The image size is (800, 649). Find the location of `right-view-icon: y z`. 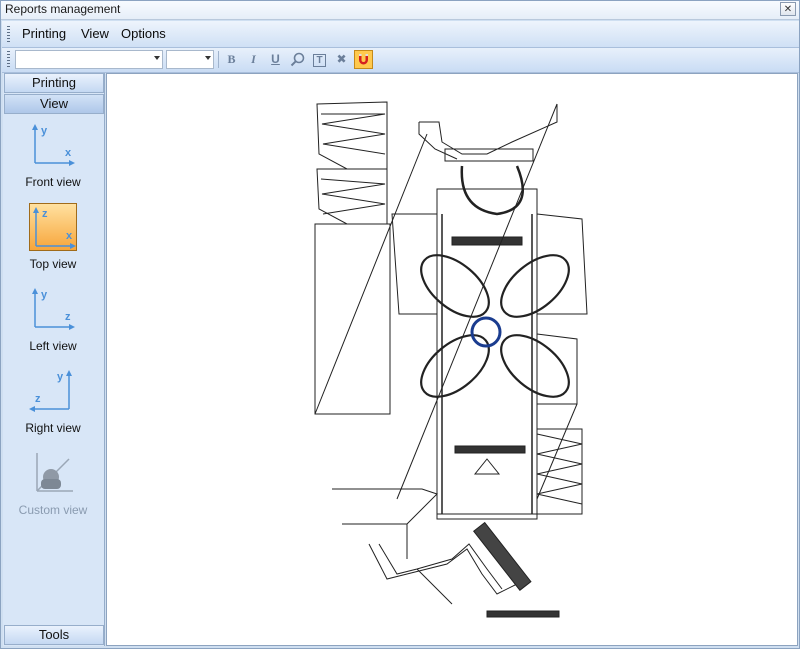

right-view-icon: y z is located at coordinates (53, 391).